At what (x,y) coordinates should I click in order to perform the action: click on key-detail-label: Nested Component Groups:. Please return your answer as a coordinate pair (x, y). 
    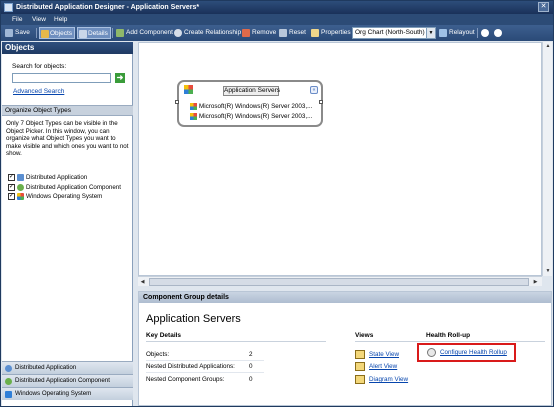
    Looking at the image, I should click on (185, 379).